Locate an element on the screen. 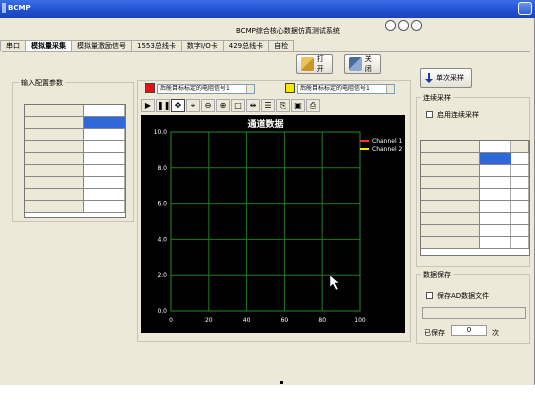 Image resolution: width=535 pixels, height=419 pixels. save-icon: ▣ is located at coordinates (298, 105).